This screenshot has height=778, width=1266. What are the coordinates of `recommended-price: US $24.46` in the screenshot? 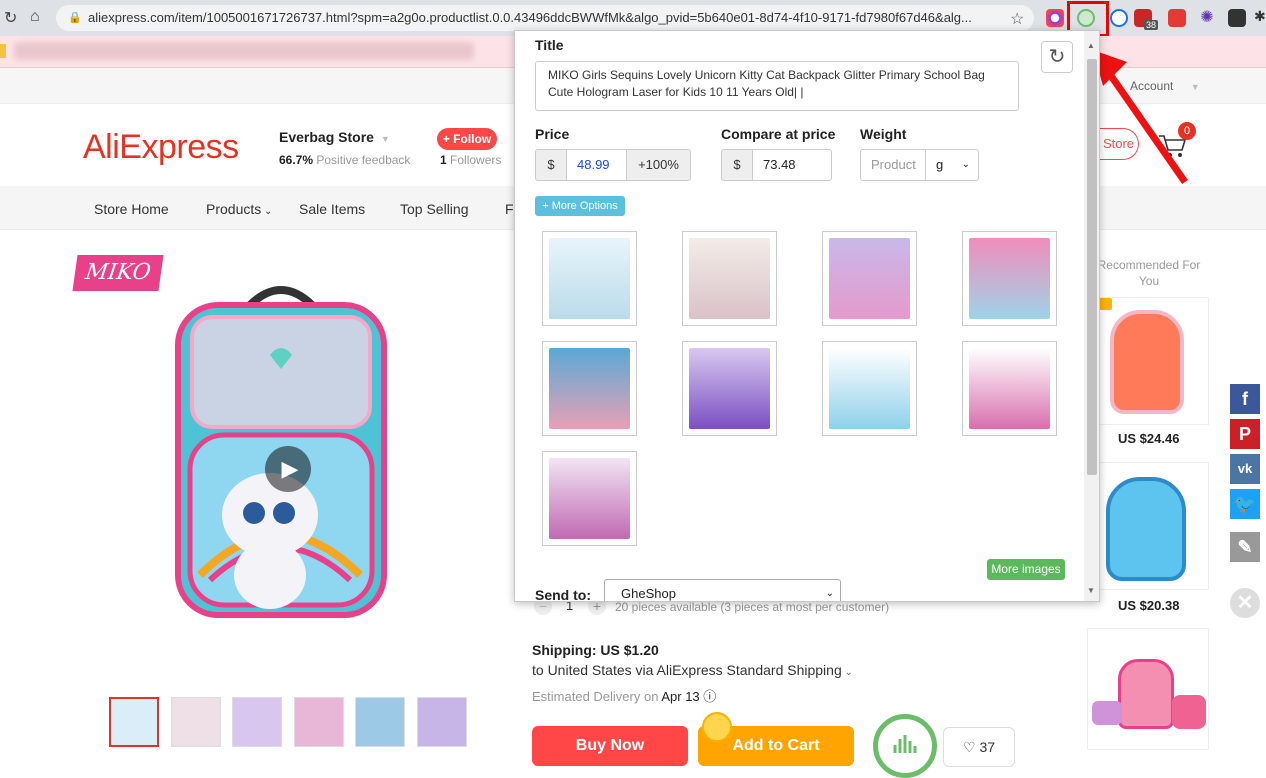 It's located at (1149, 438).